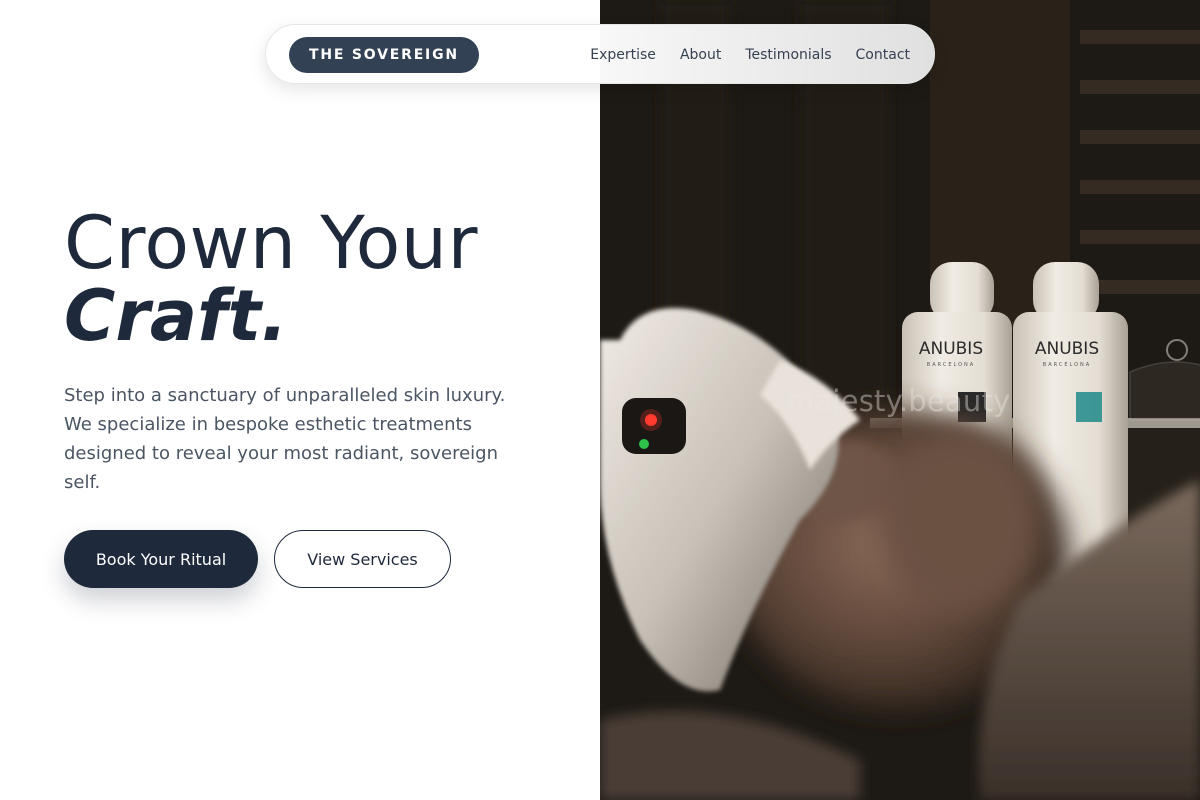 This screenshot has height=800, width=1200. What do you see at coordinates (883, 55) in the screenshot?
I see `nav-link-contact: Contact` at bounding box center [883, 55].